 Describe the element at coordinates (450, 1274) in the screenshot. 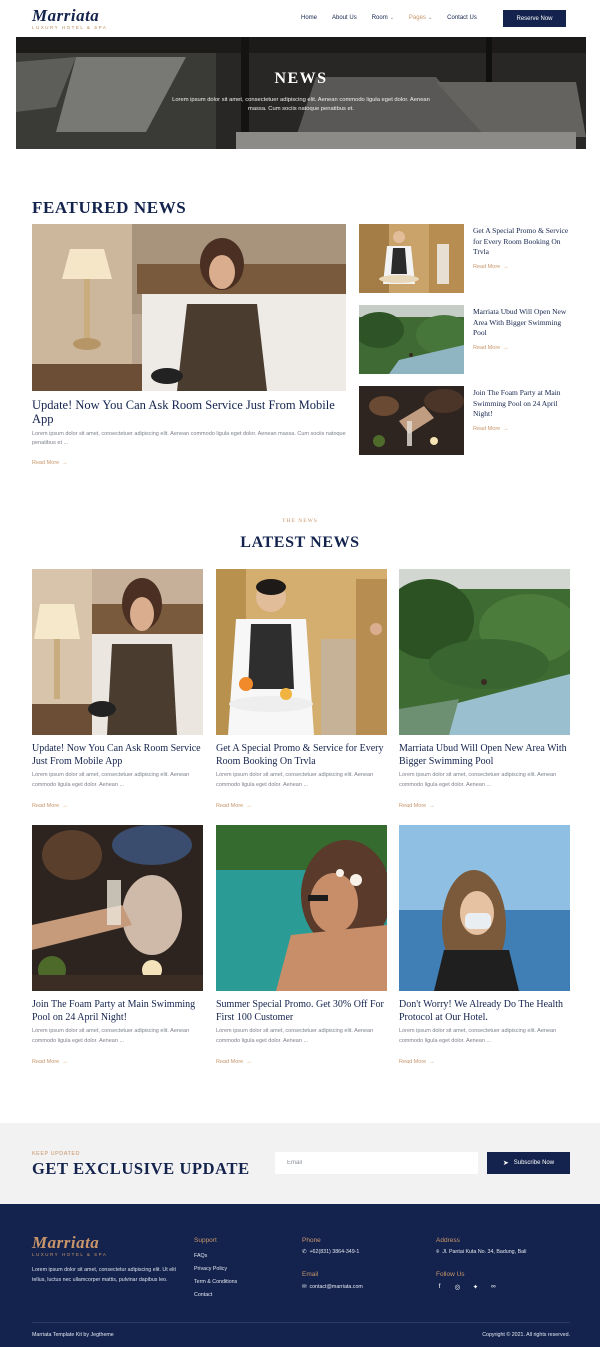

I see `follow-heading: Follow Us` at that location.